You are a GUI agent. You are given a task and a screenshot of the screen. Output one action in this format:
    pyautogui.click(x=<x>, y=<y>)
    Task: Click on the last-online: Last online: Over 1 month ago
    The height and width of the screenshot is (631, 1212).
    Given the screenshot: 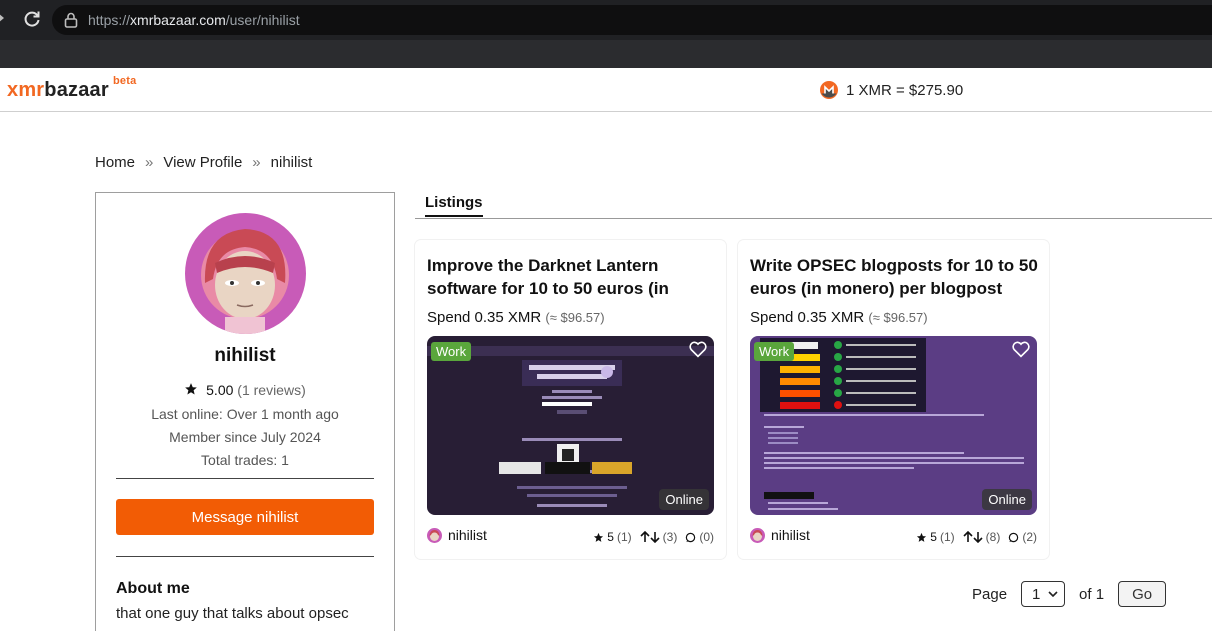 What is the action you would take?
    pyautogui.click(x=245, y=414)
    